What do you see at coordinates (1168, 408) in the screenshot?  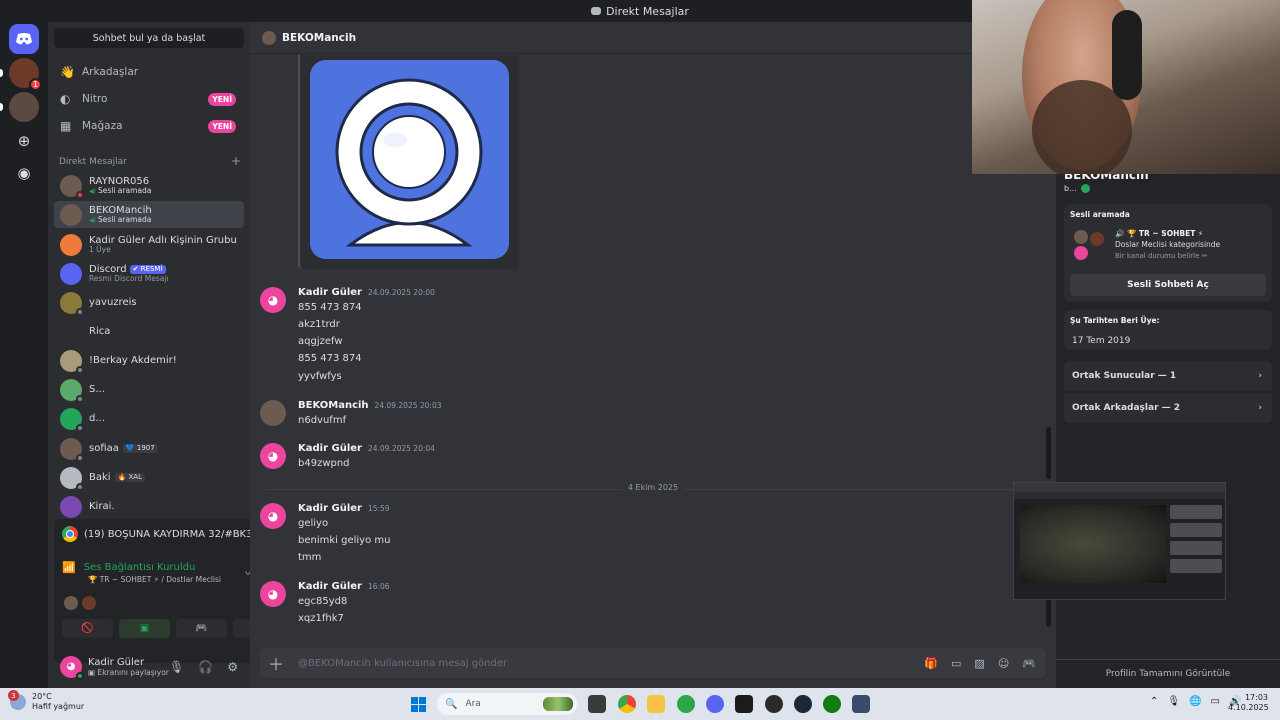 I see `mutual-friends-row: Ortak Arkadaşlar — 2 ›` at bounding box center [1168, 408].